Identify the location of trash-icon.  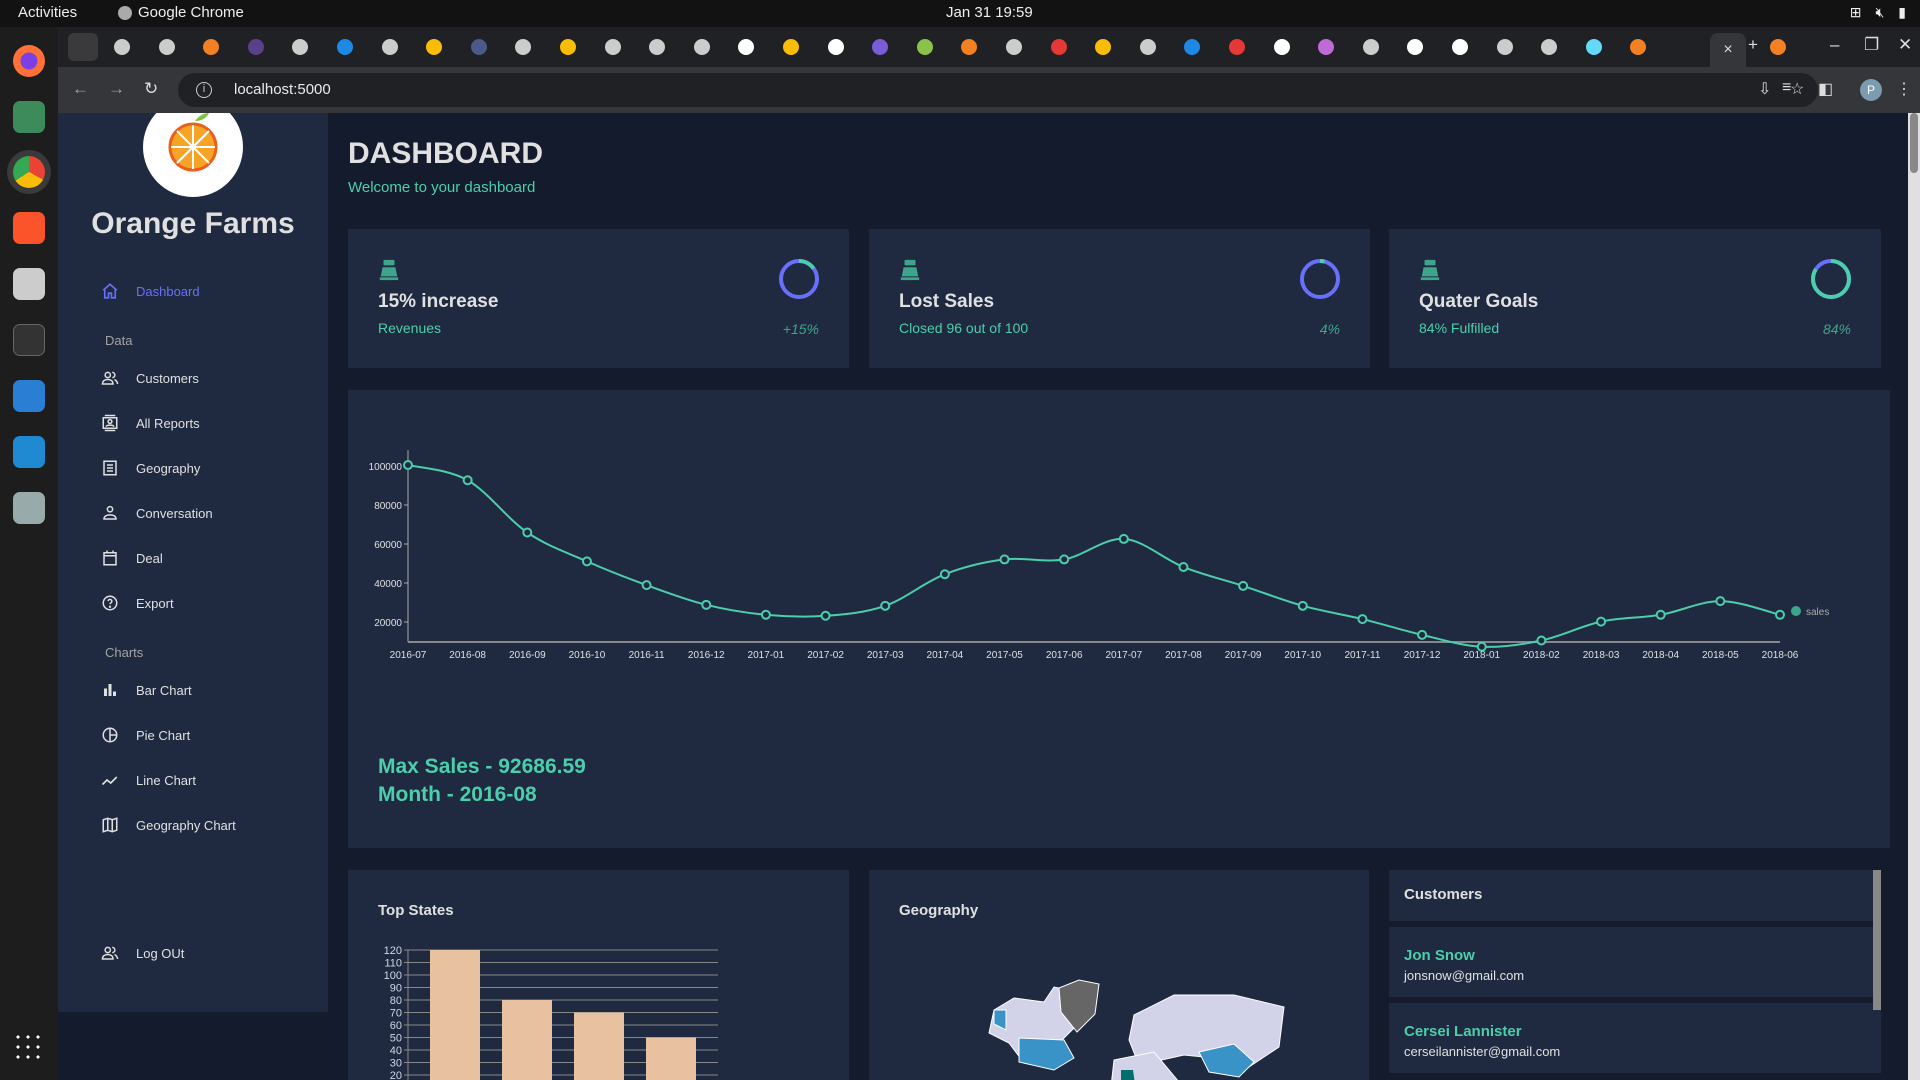
(29, 508).